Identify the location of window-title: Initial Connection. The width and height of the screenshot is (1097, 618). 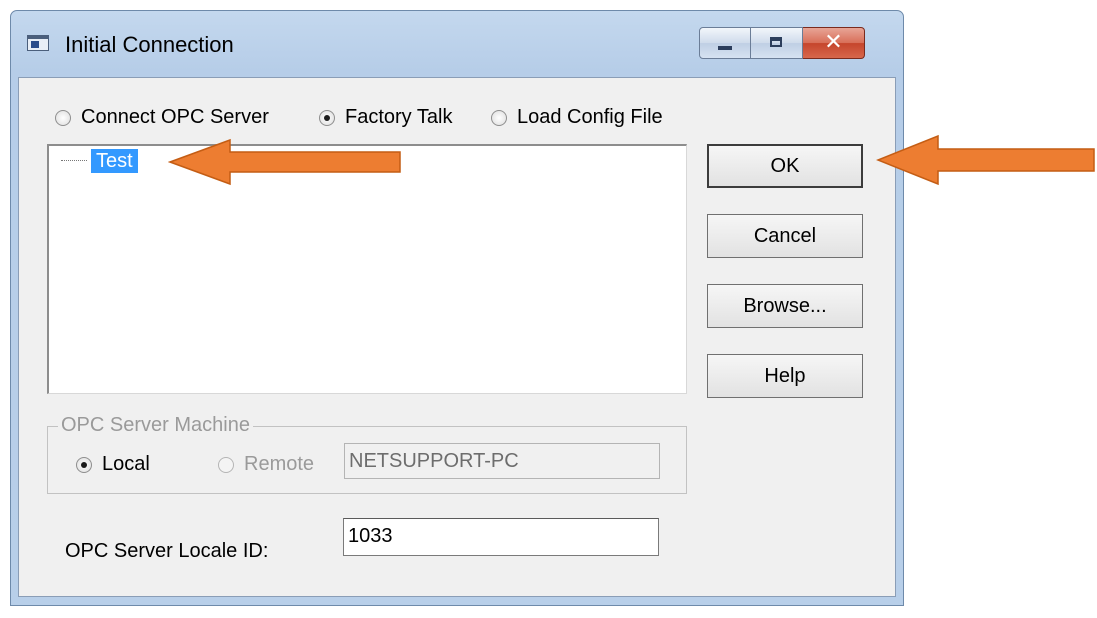
(149, 44).